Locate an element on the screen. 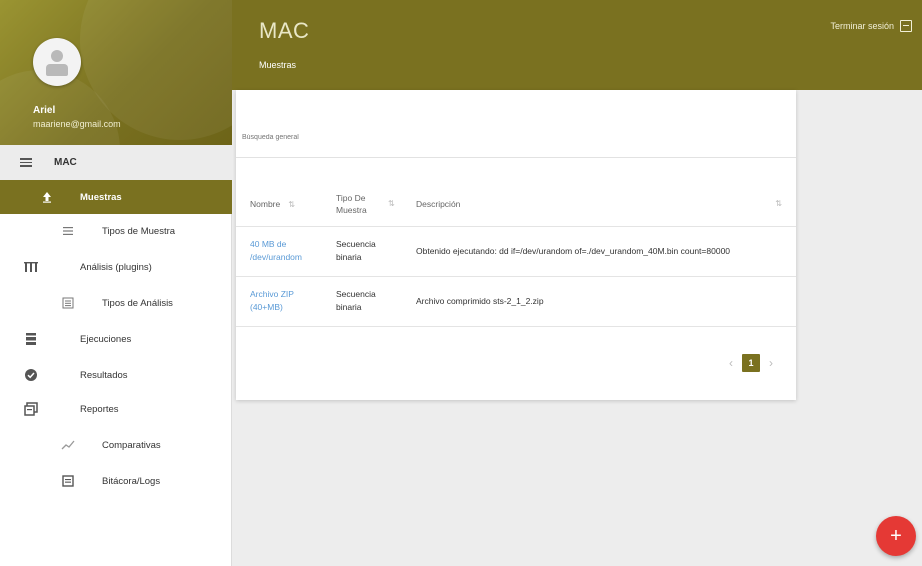 The width and height of the screenshot is (922, 566). sidebar-item-label: Tipos de Muestra is located at coordinates (139, 231).